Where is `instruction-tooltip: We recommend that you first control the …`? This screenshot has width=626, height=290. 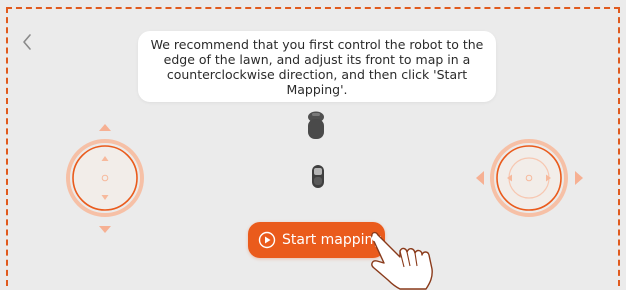
instruction-tooltip: We recommend that you first control the … is located at coordinates (317, 66).